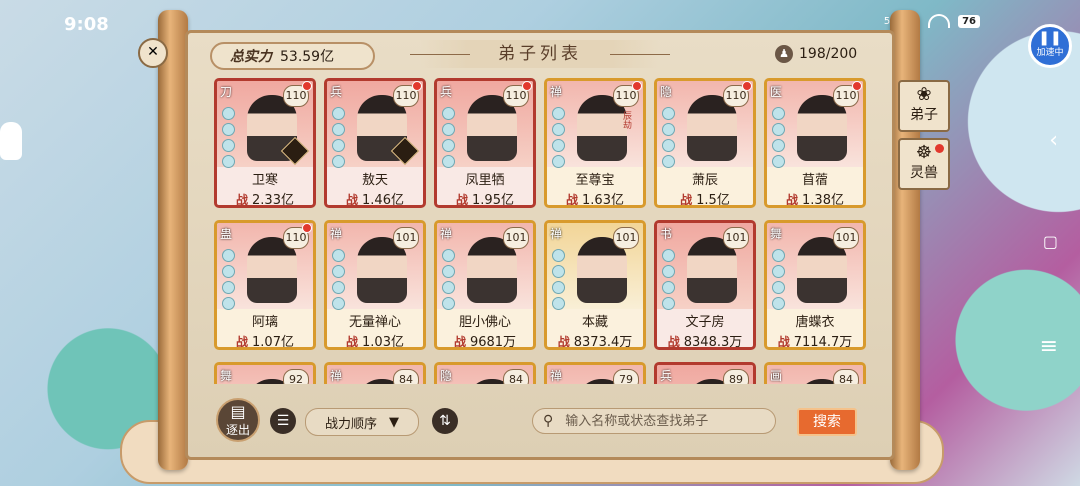 This screenshot has height=486, width=1080. Describe the element at coordinates (394, 422) in the screenshot. I see `chevron-down-icon: ▼` at that location.